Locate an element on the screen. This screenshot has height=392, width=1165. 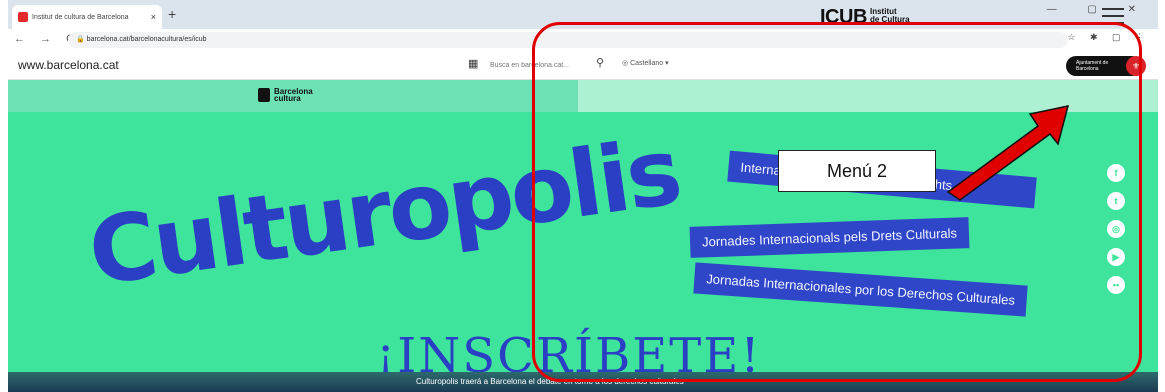
brand-left-panel: Barcelona cultura is located at coordinates (293, 96).